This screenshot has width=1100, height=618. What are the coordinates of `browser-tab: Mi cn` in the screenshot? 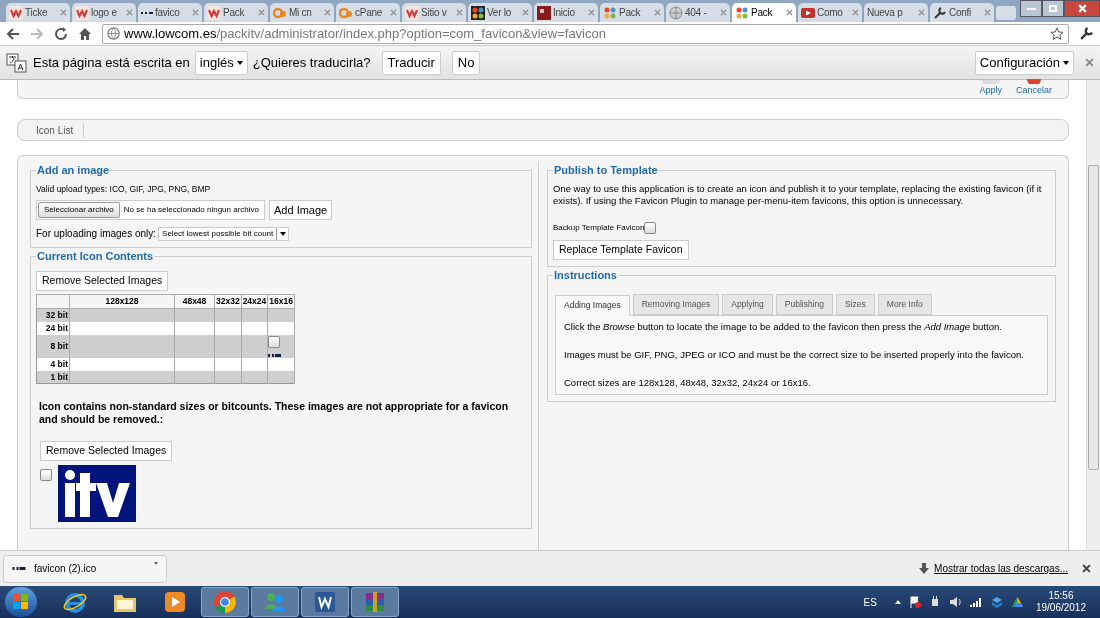 It's located at (302, 12).